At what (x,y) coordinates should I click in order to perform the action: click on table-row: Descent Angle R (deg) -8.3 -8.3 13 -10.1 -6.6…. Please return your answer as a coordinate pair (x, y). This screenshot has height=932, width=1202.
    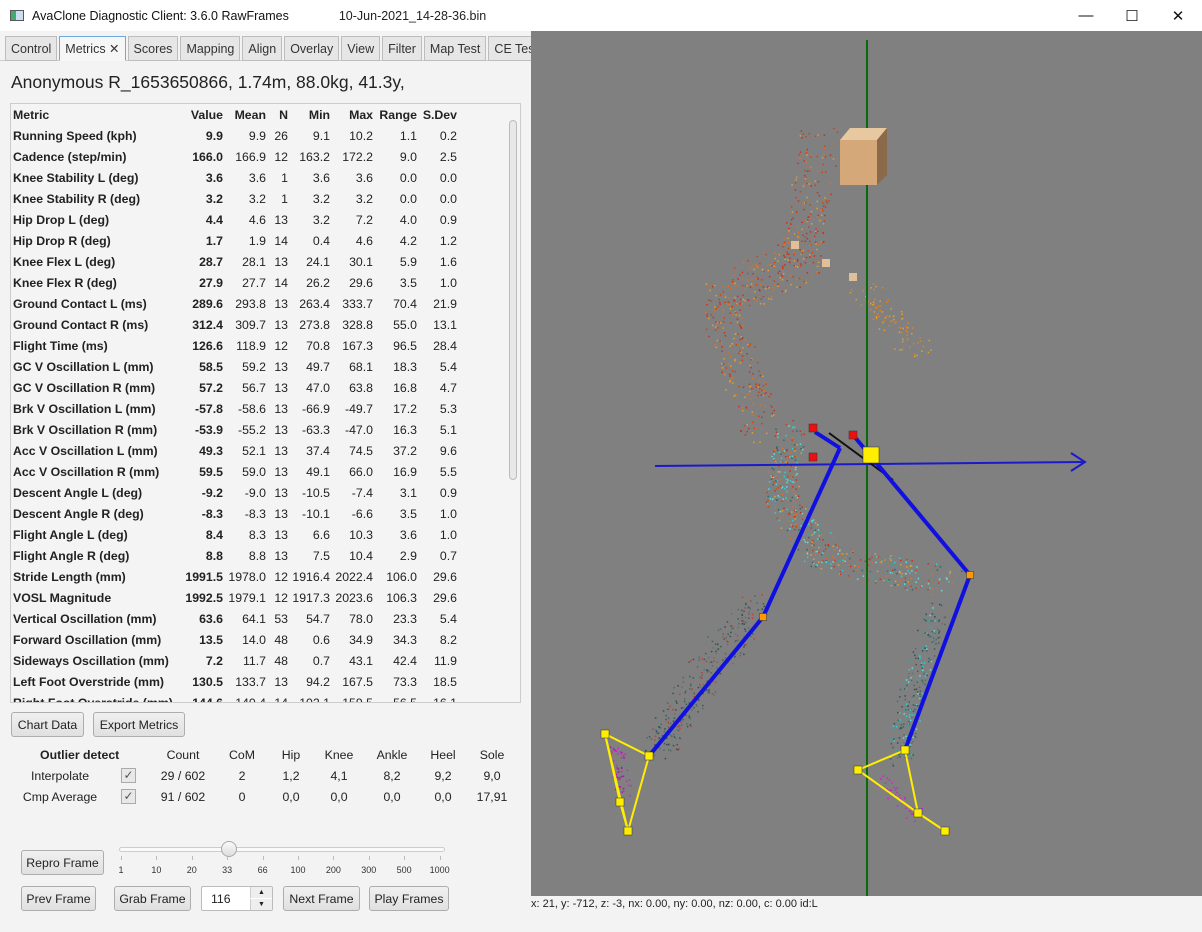
    Looking at the image, I should click on (235, 513).